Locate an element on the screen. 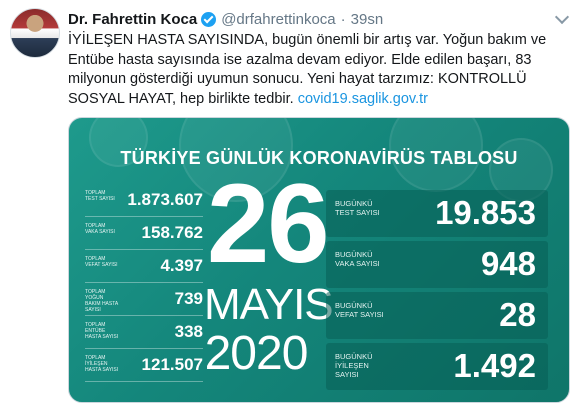 Image resolution: width=581 pixels, height=413 pixels. total-stat-value: 739 is located at coordinates (188, 298).